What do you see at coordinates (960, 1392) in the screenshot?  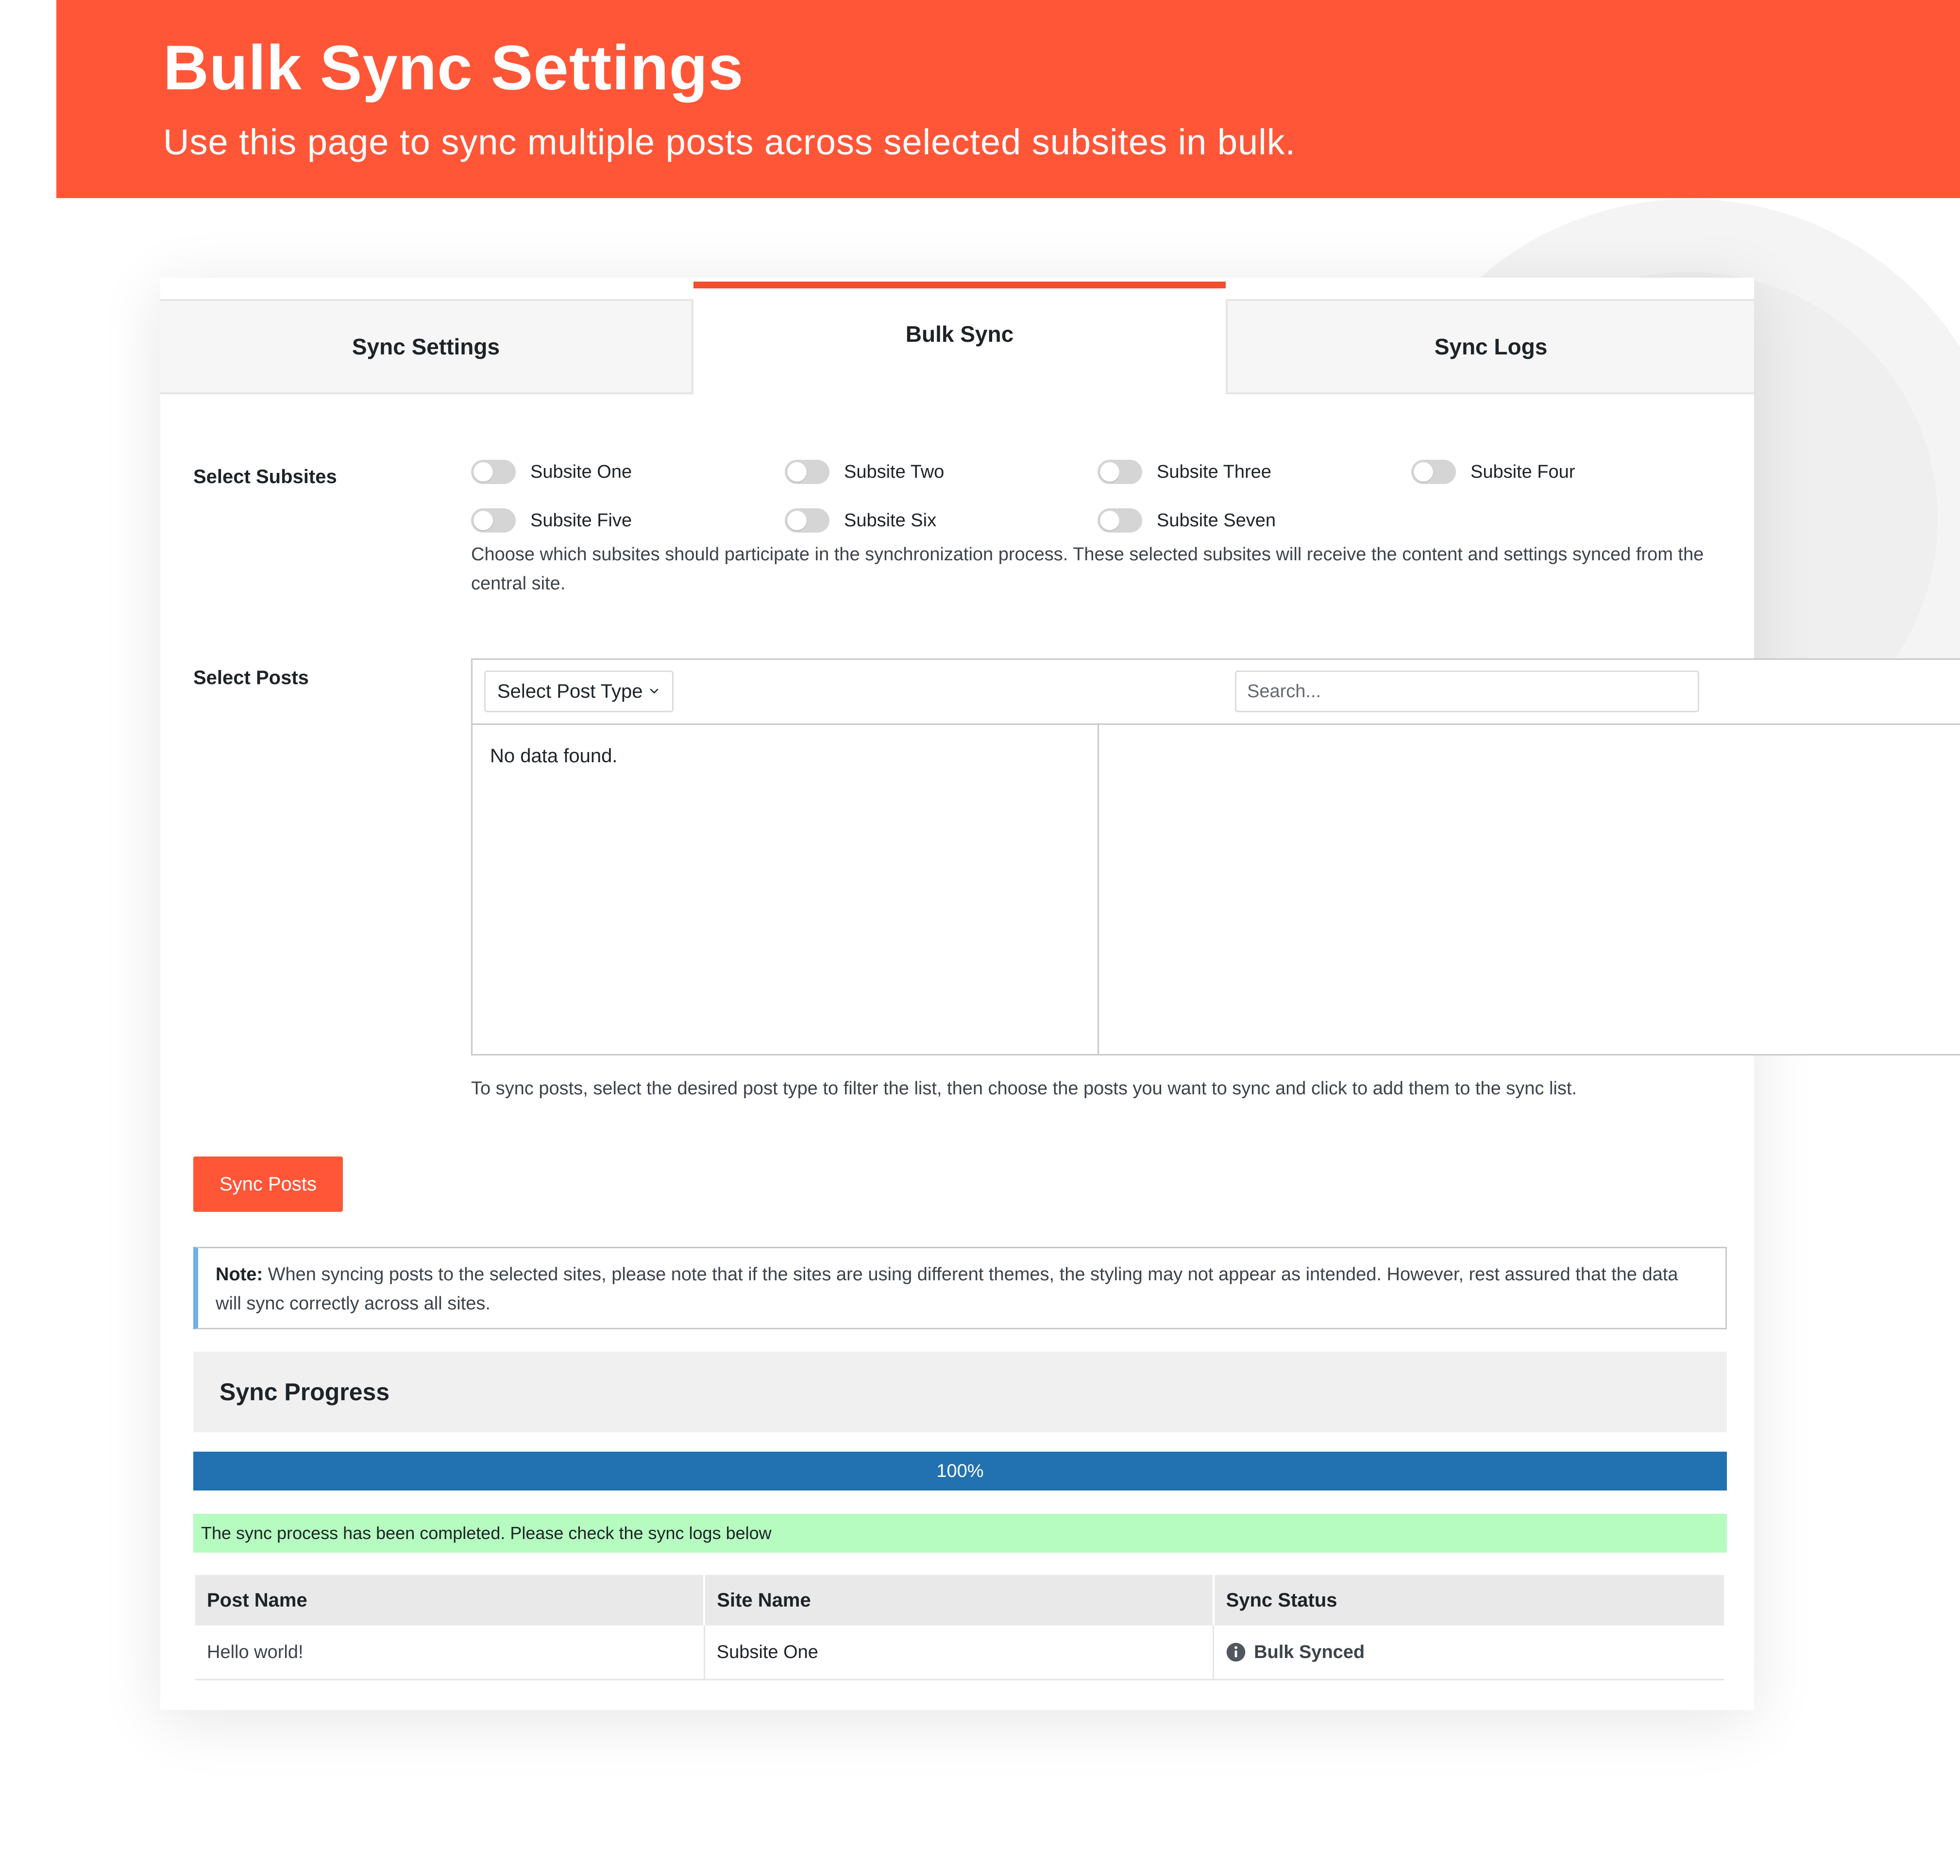 I see `sync-progress-heading: Sync Progress` at bounding box center [960, 1392].